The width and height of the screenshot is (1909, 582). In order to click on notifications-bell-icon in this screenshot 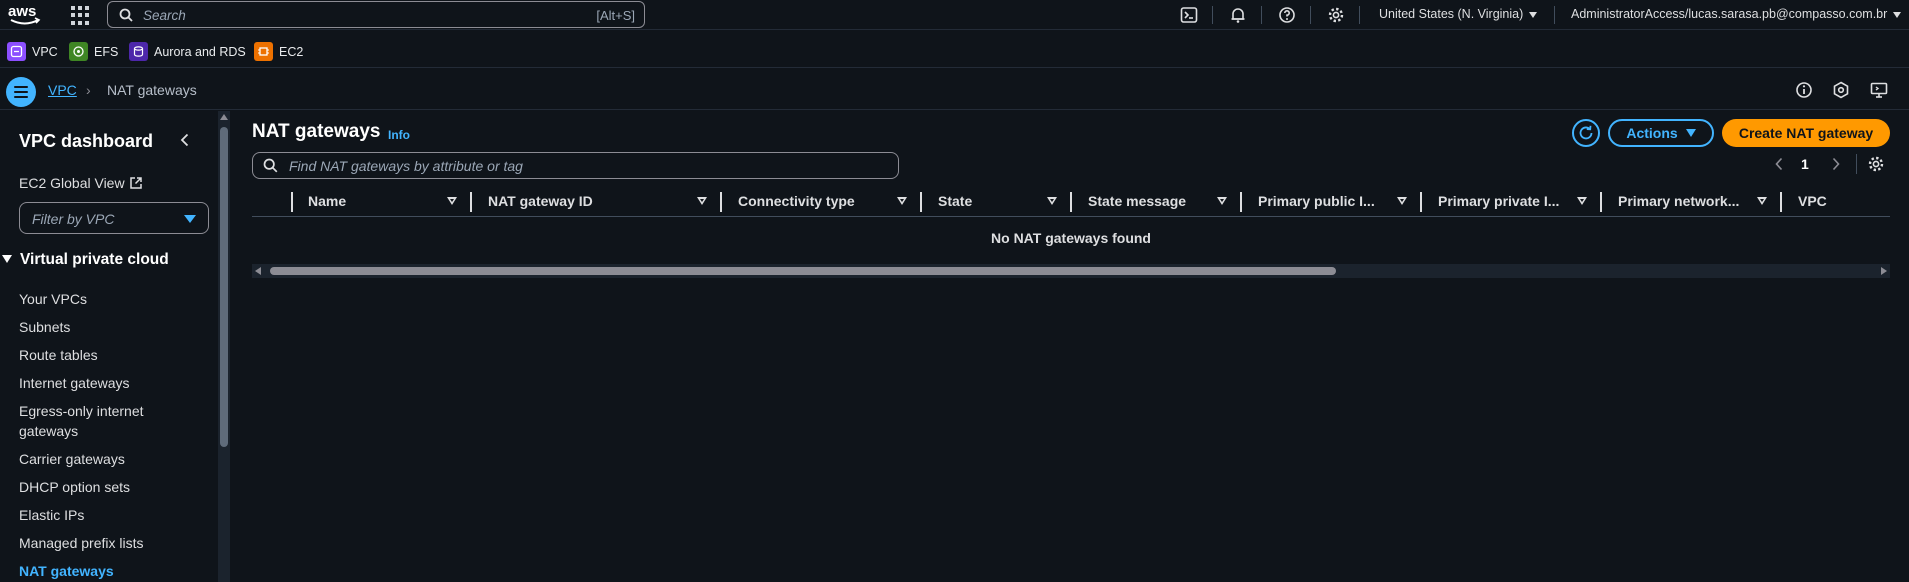, I will do `click(1238, 15)`.